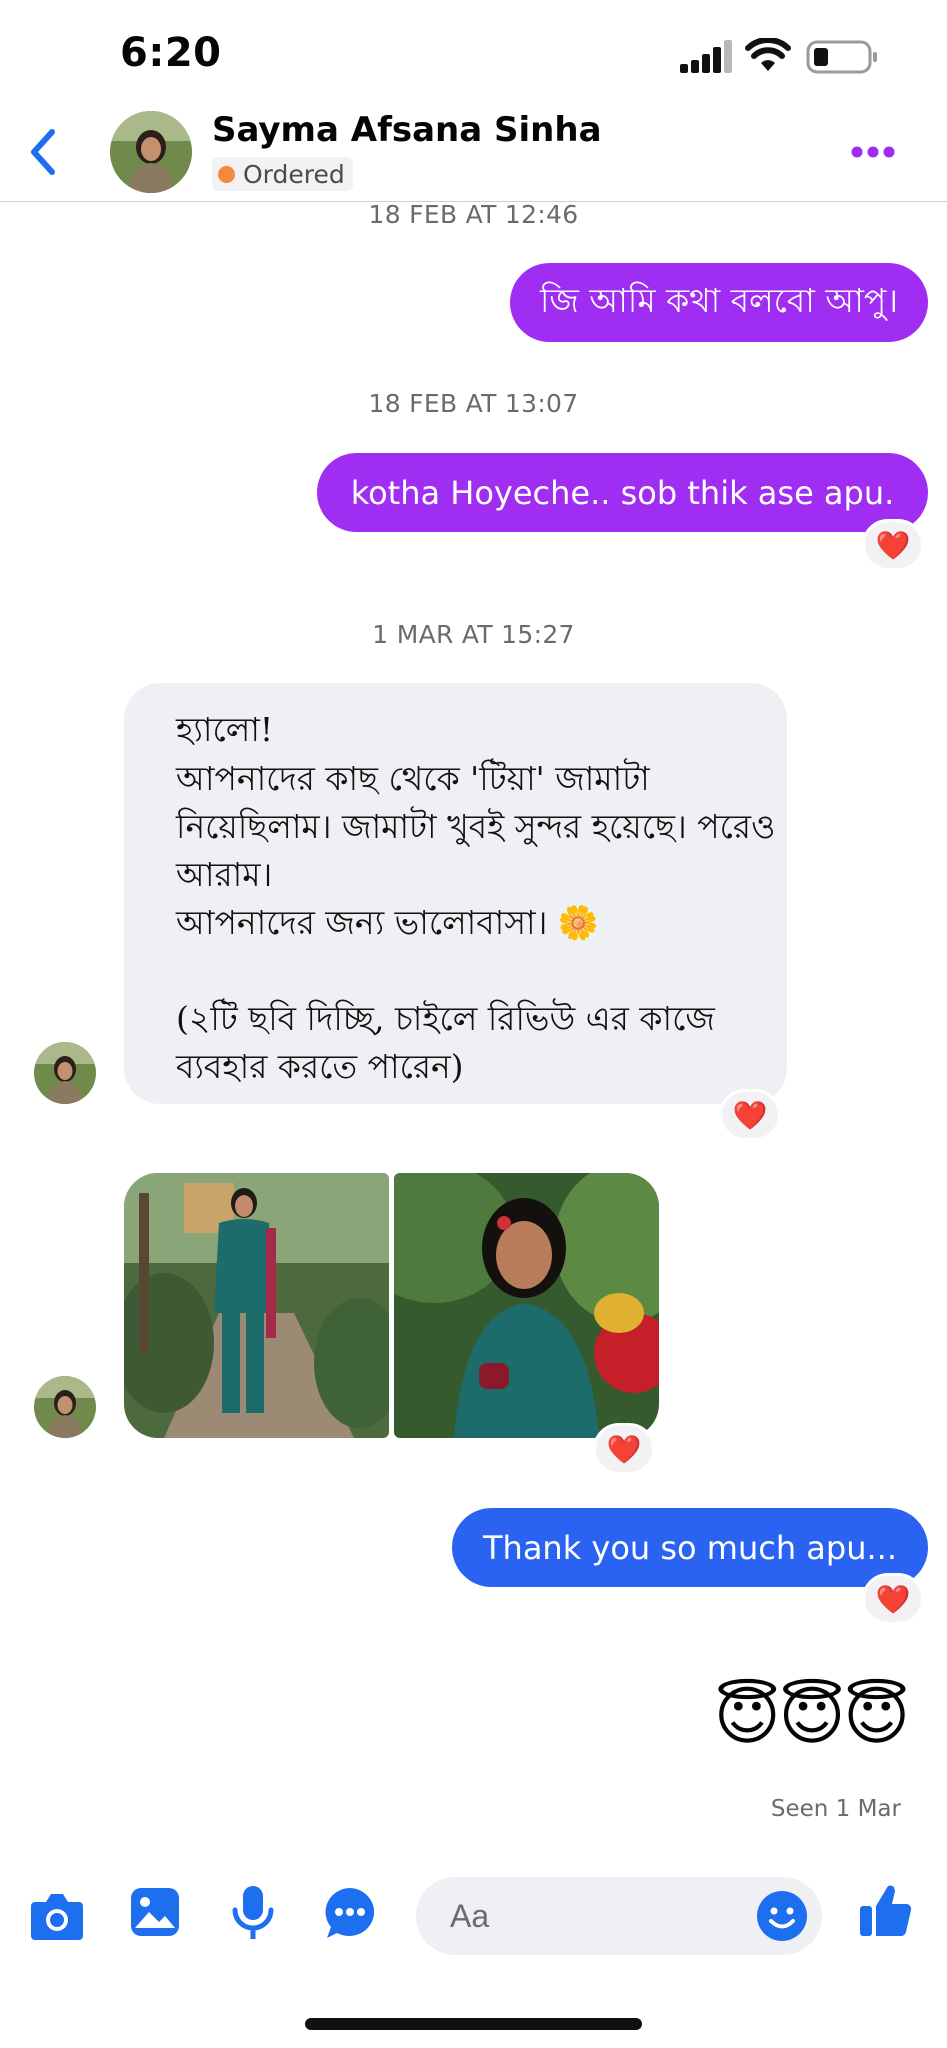 The width and height of the screenshot is (947, 2048). I want to click on microphone-icon, so click(253, 1913).